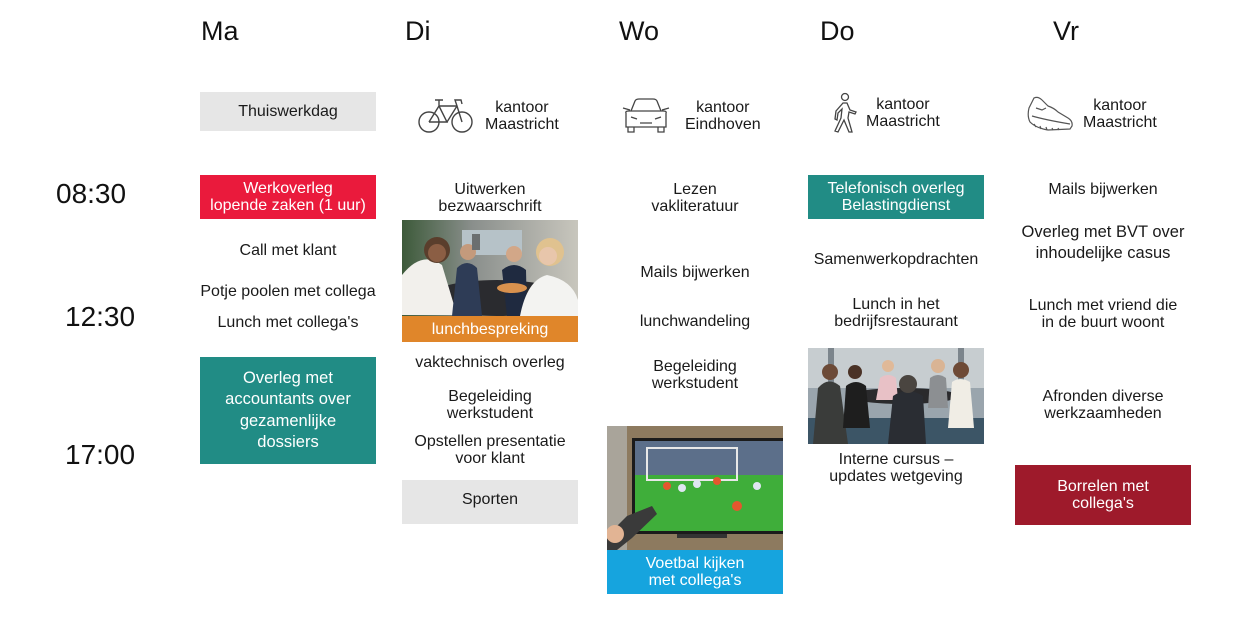 The width and height of the screenshot is (1242, 624). Describe the element at coordinates (1103, 413) in the screenshot. I see `event-line: werkzaamheden` at that location.